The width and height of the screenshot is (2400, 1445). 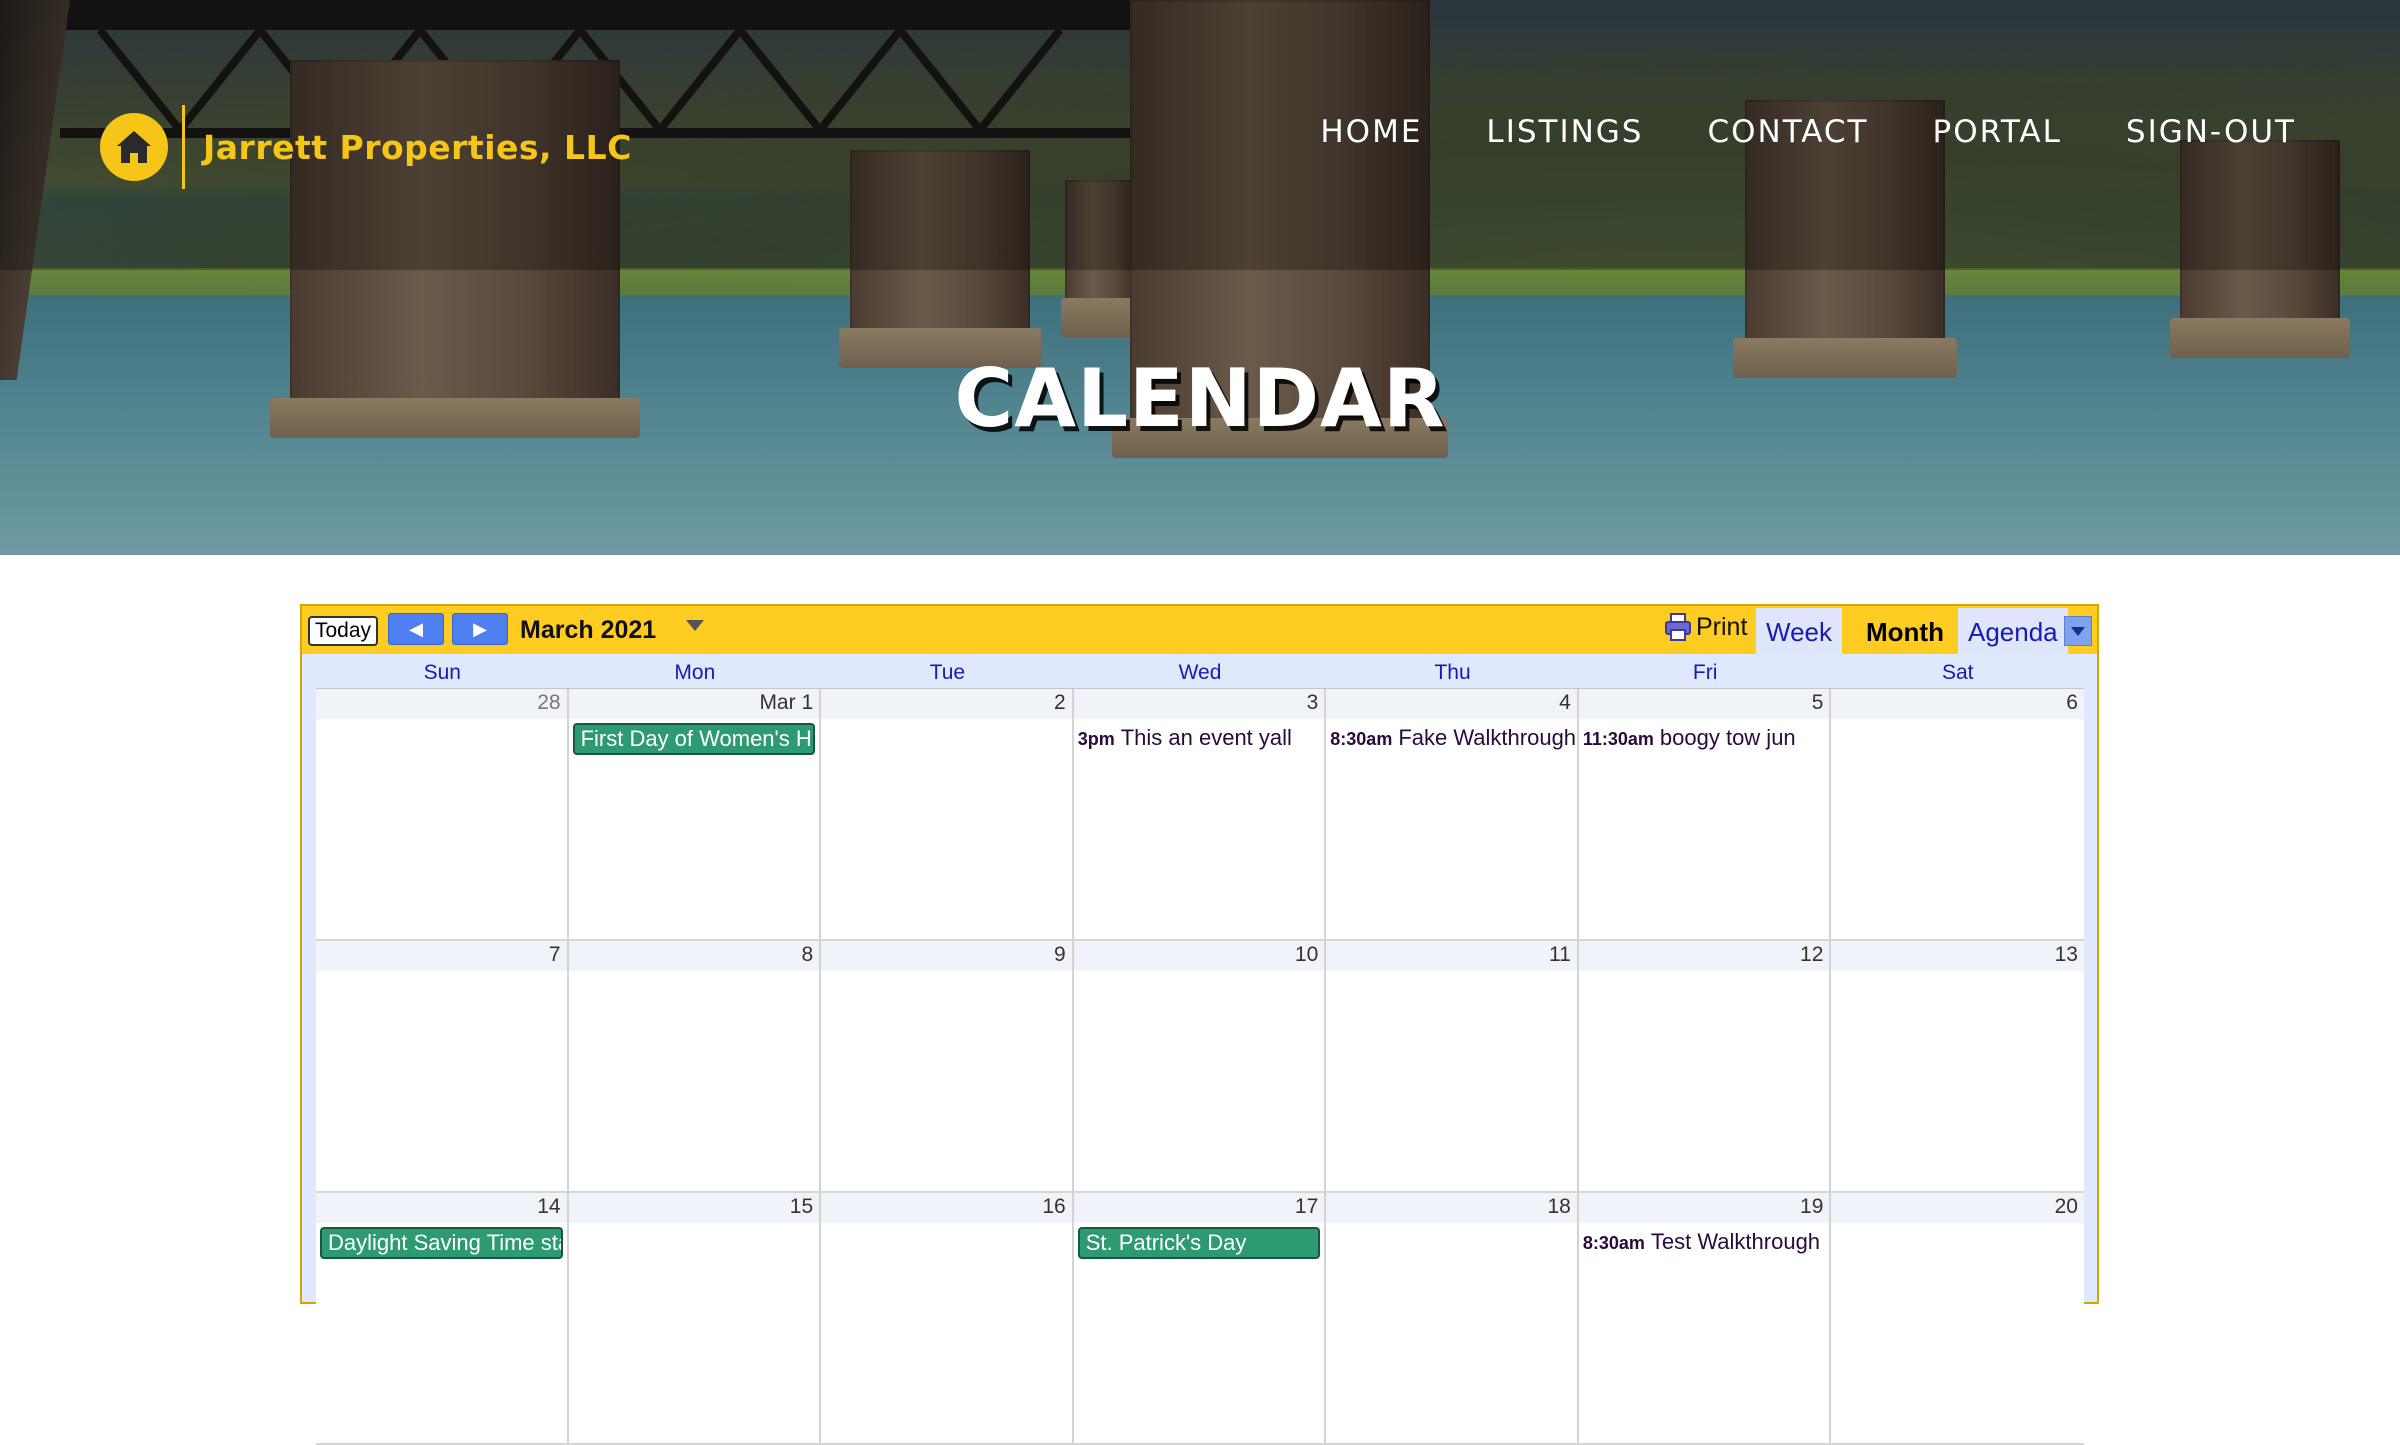 I want to click on day-cell: 19 8:30am Test Walkthrough, so click(x=1705, y=1318).